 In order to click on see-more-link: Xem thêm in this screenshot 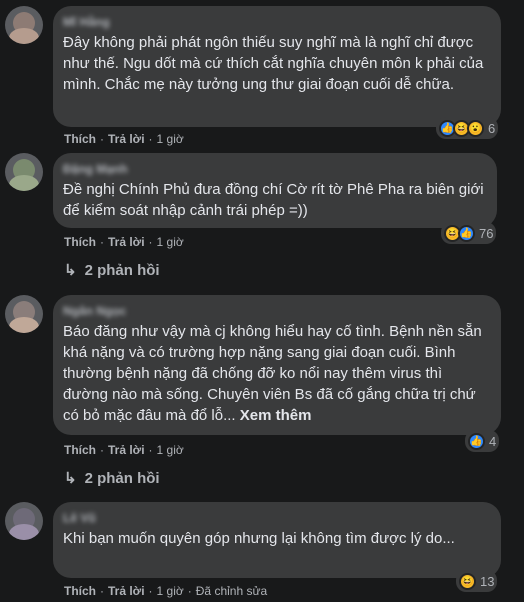, I will do `click(276, 415)`.